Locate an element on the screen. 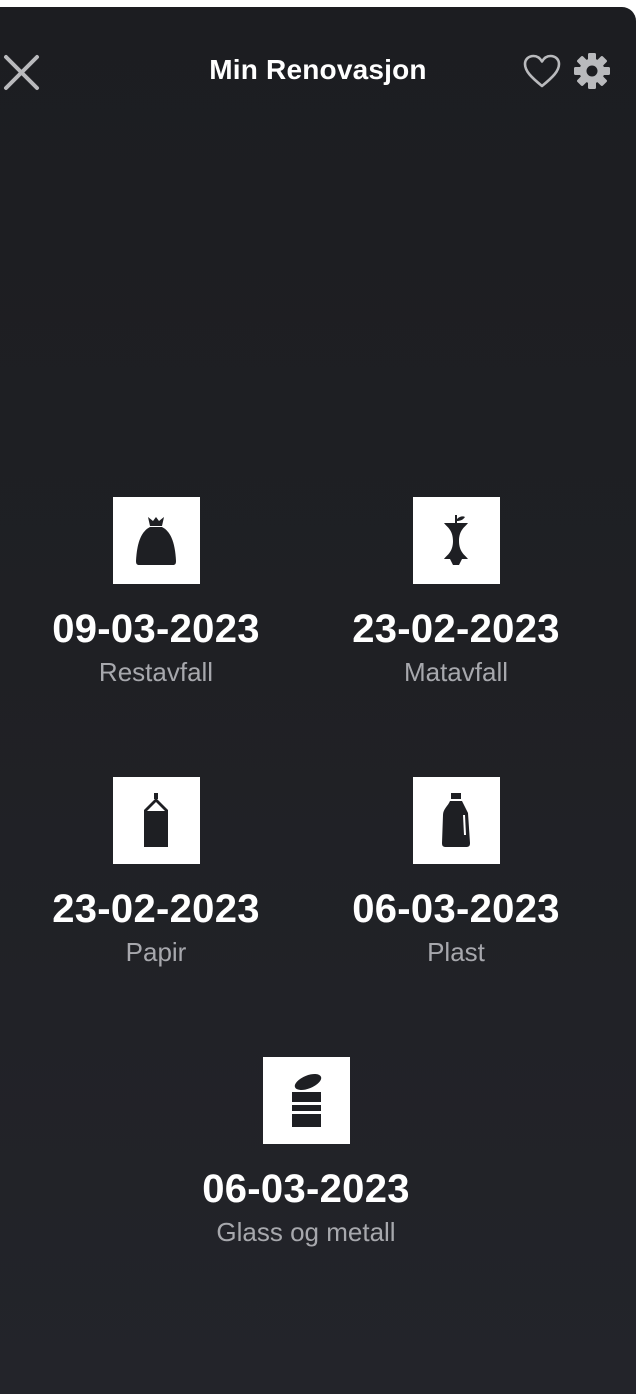  heart-outline-icon is located at coordinates (542, 71).